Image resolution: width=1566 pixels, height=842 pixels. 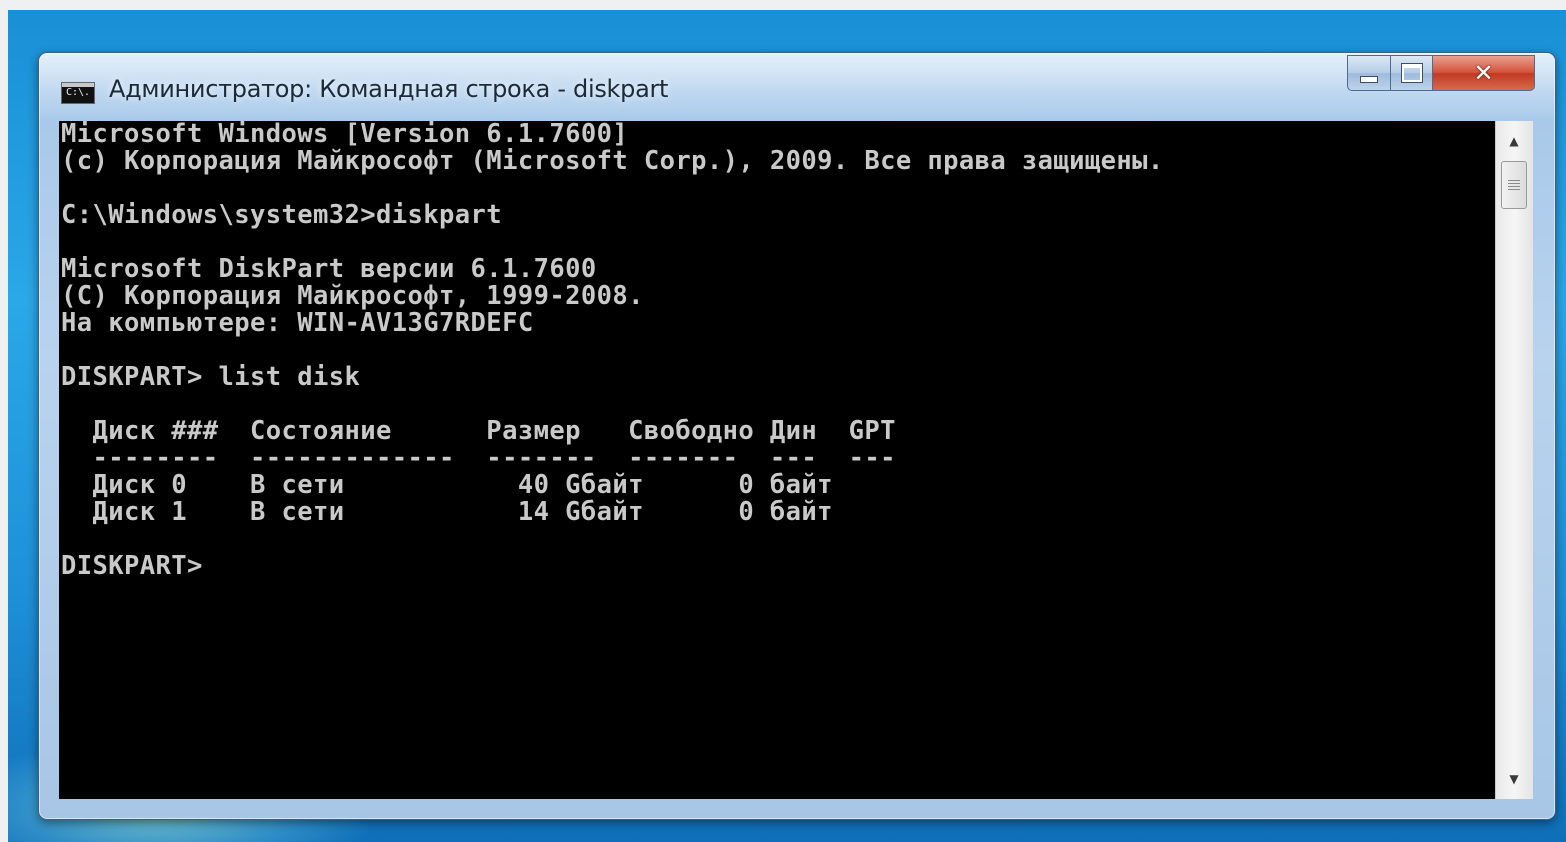 I want to click on grip-icon, so click(x=1514, y=185).